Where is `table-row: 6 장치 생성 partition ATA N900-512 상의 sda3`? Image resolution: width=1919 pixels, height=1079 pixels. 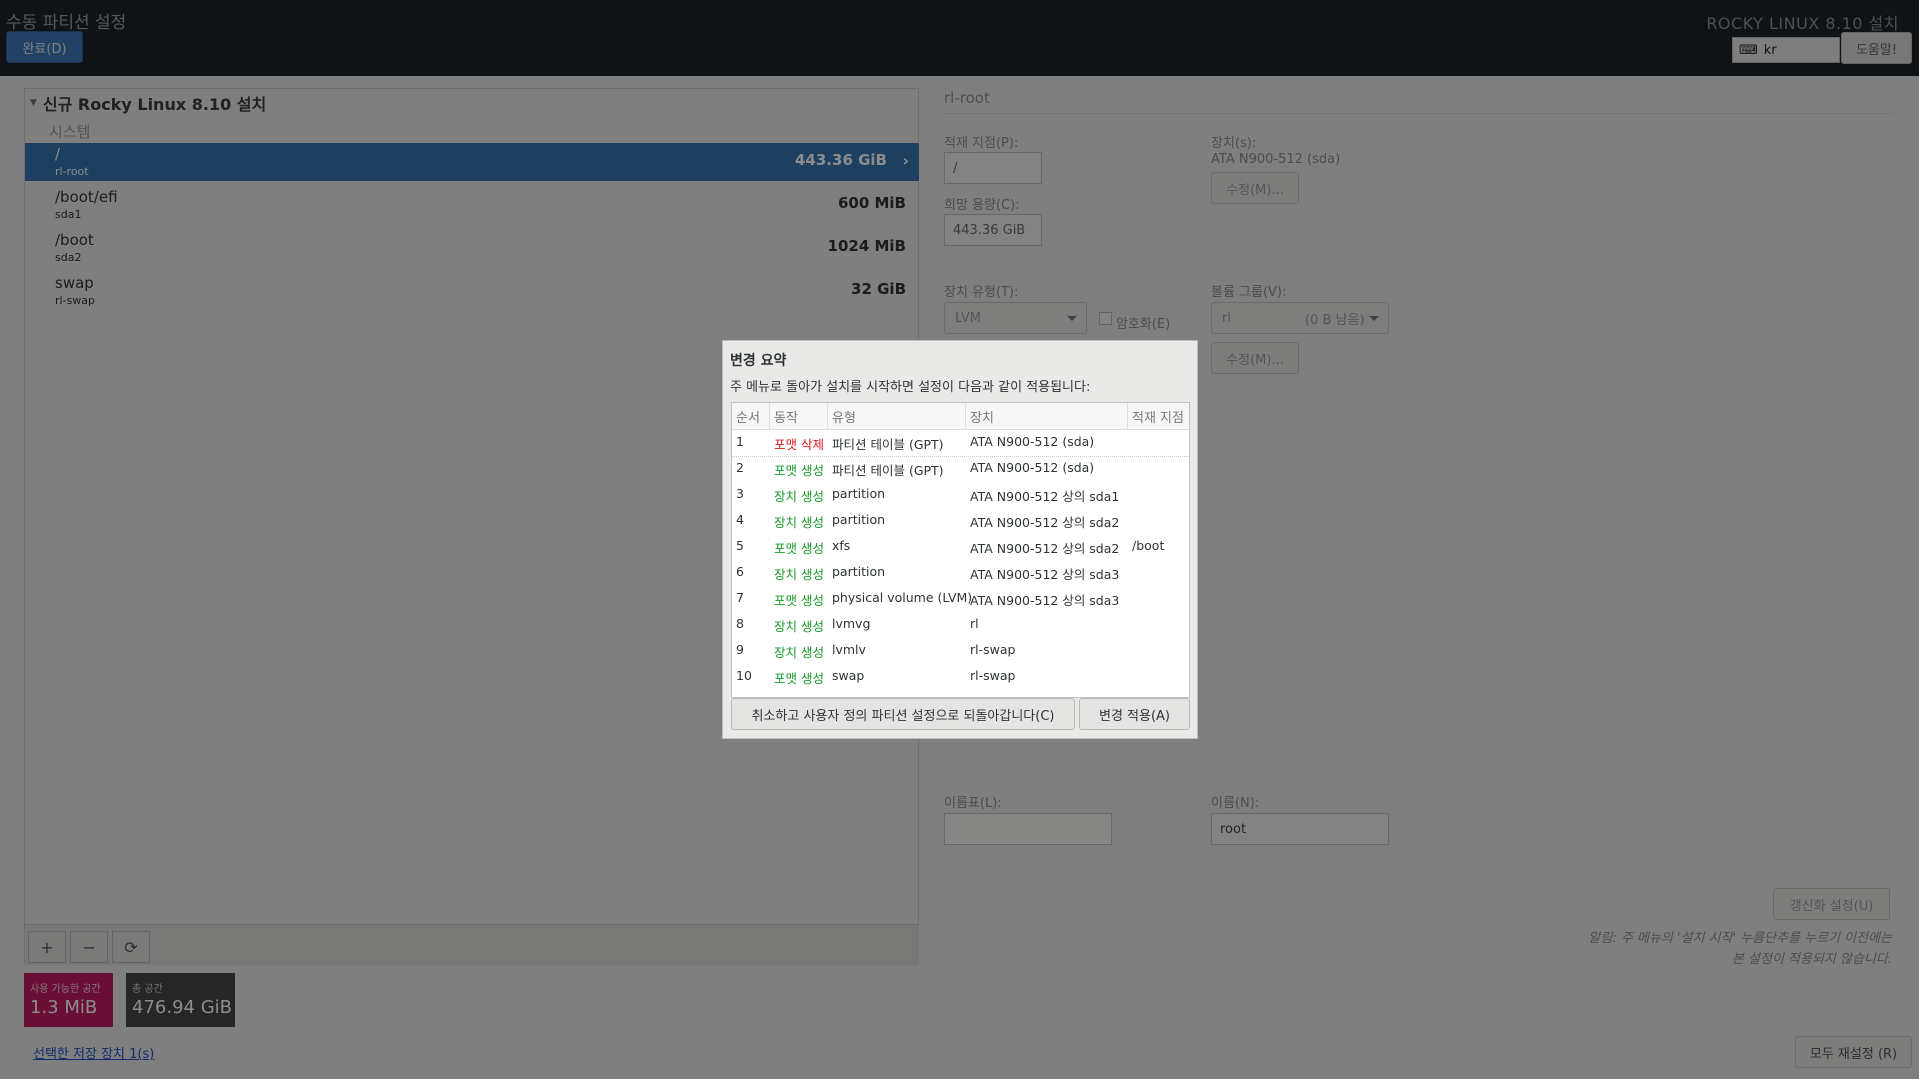 table-row: 6 장치 생성 partition ATA N900-512 상의 sda3 is located at coordinates (960, 573).